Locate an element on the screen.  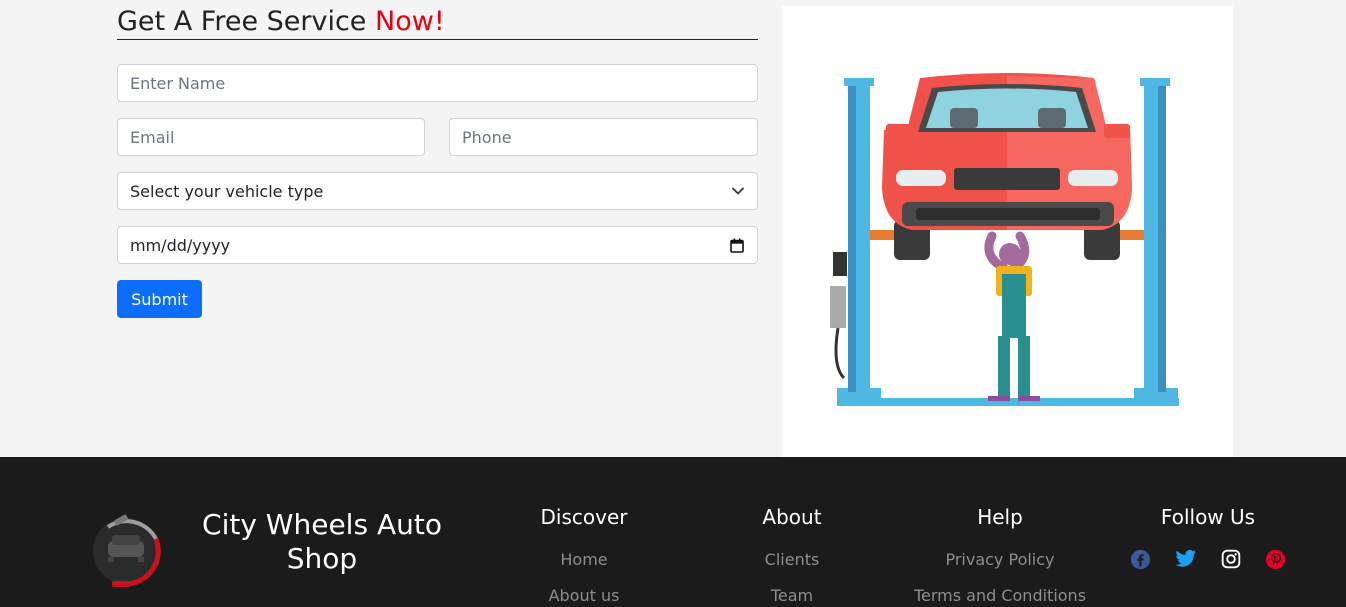
footer-link-privacy-policy: Privacy Policy is located at coordinates (1000, 560).